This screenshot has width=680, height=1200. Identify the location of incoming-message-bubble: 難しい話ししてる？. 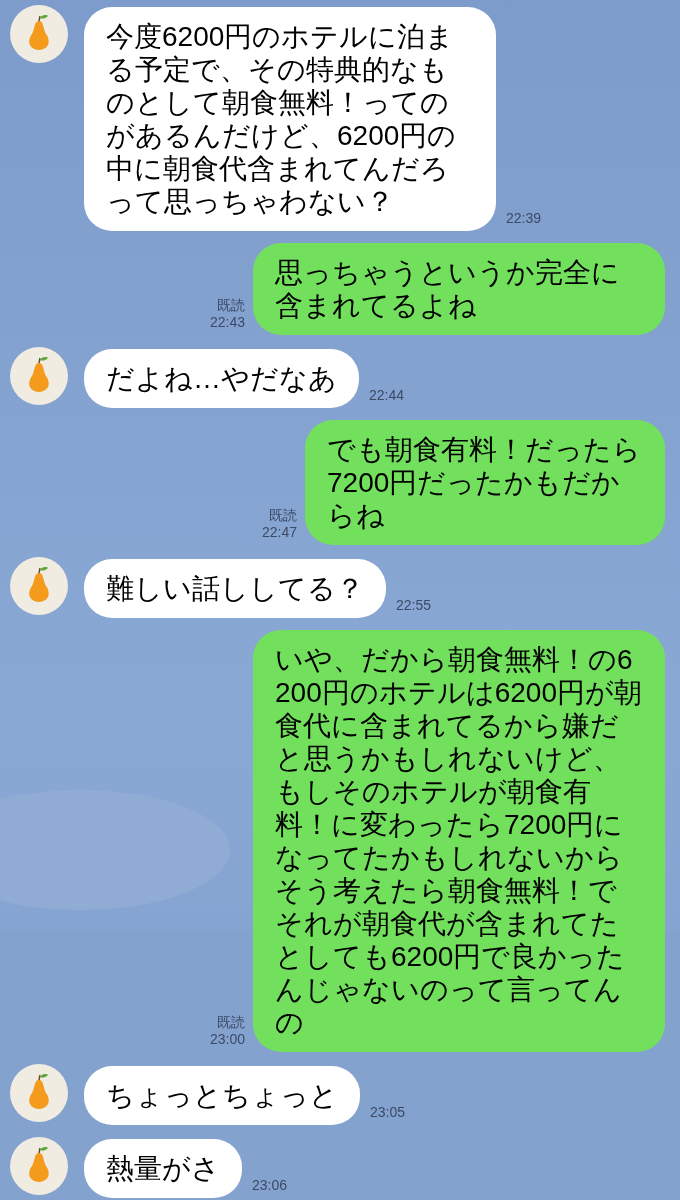
(235, 588).